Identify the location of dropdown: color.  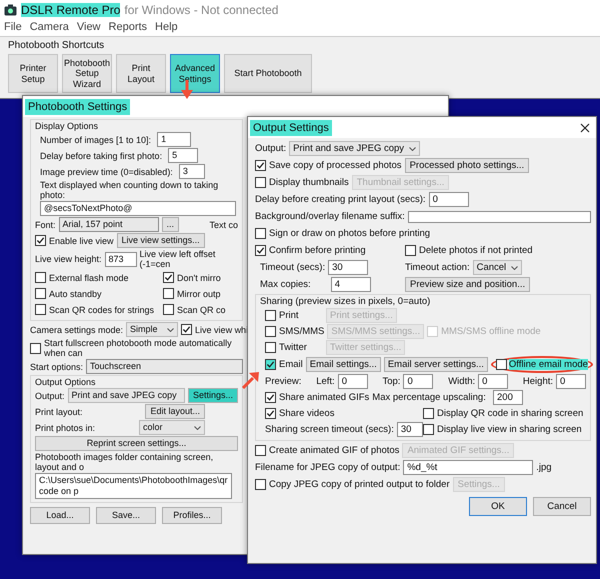
(172, 427).